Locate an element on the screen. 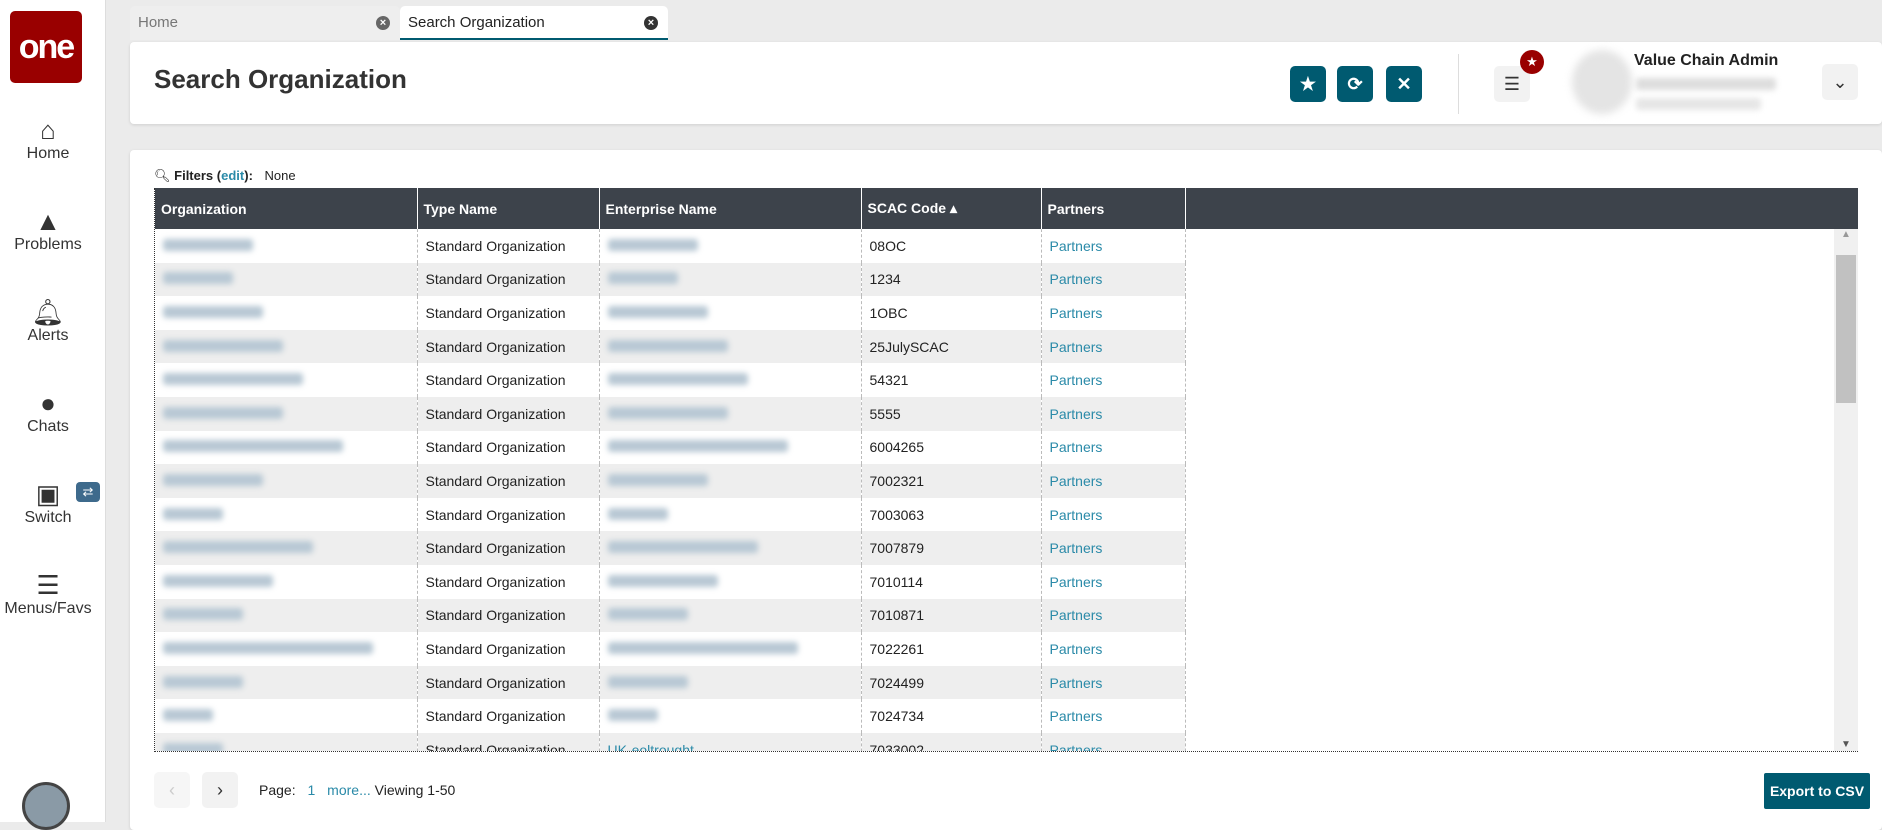 Image resolution: width=1882 pixels, height=830 pixels. user-dropdown-button: ⌄ is located at coordinates (1840, 82).